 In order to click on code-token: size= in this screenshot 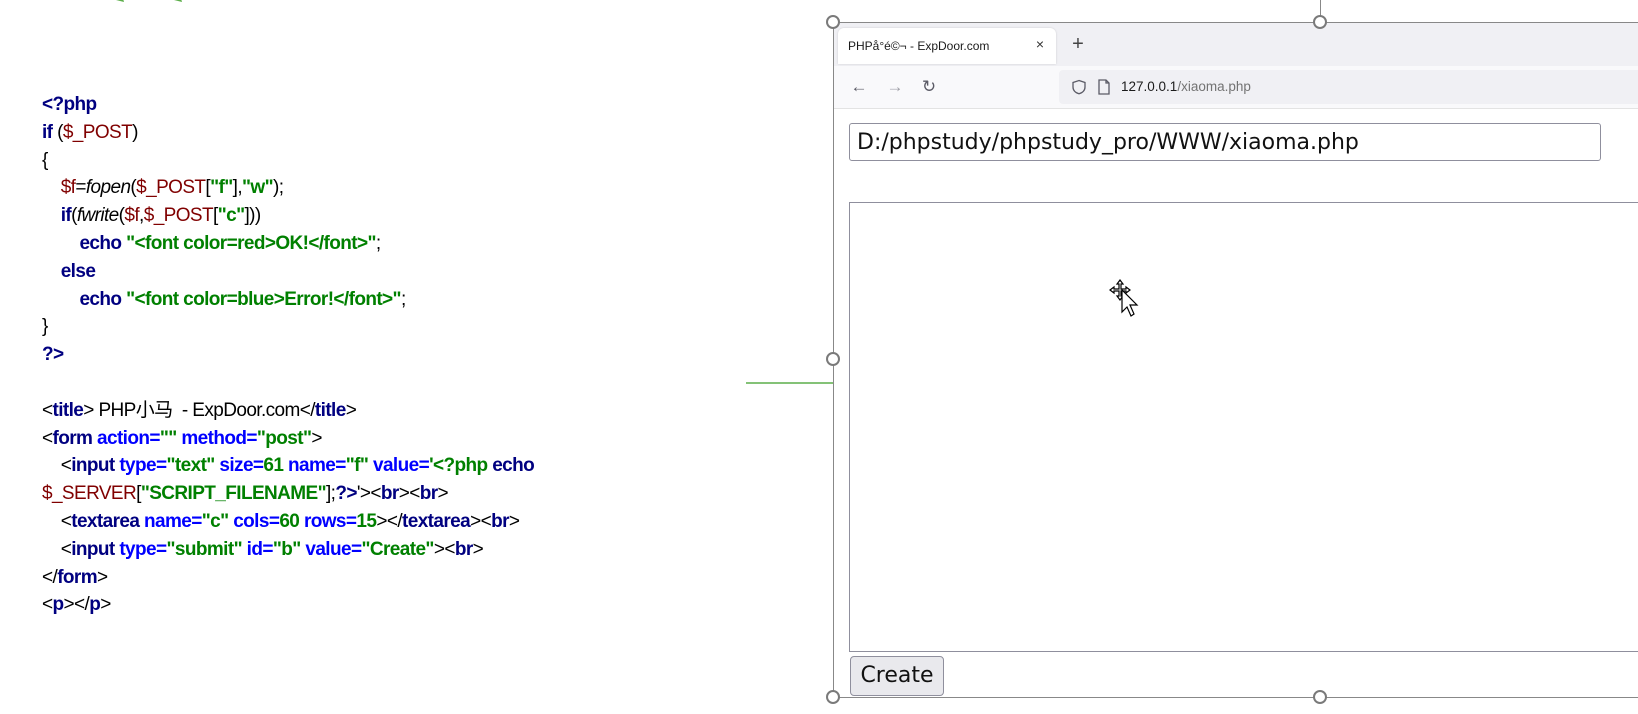, I will do `click(239, 466)`.